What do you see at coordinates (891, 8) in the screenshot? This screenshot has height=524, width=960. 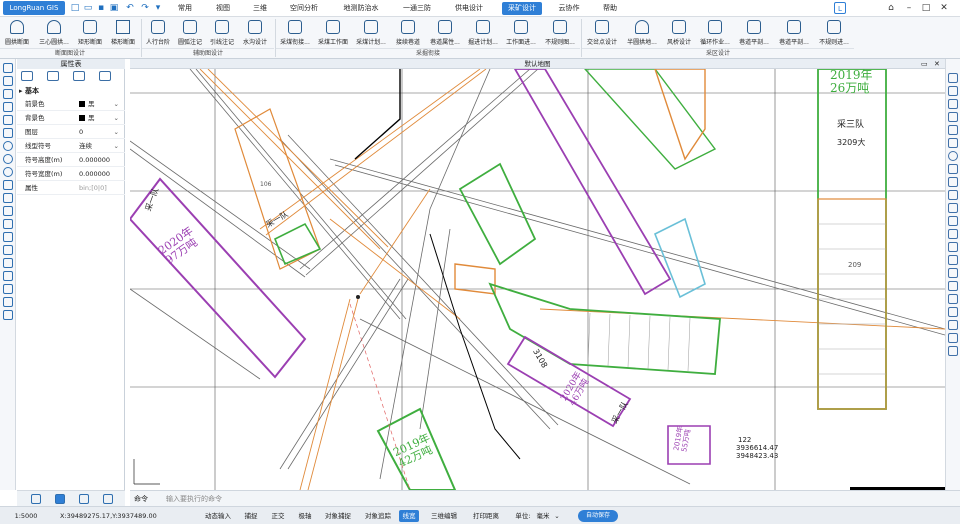 I see `shirt-icon: ⌂` at bounding box center [891, 8].